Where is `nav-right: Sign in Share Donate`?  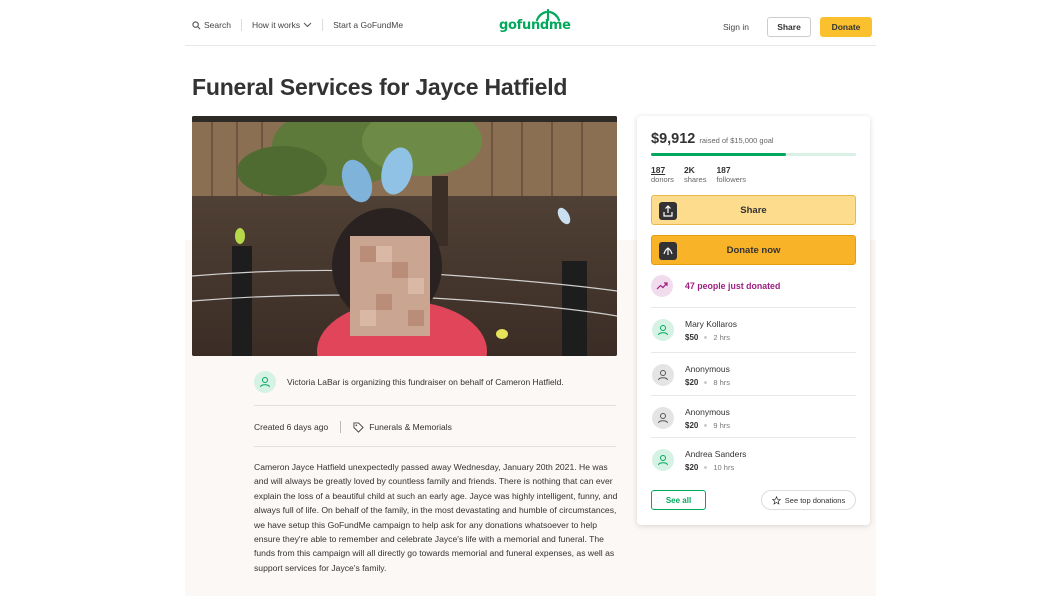 nav-right: Sign in Share Donate is located at coordinates (797, 27).